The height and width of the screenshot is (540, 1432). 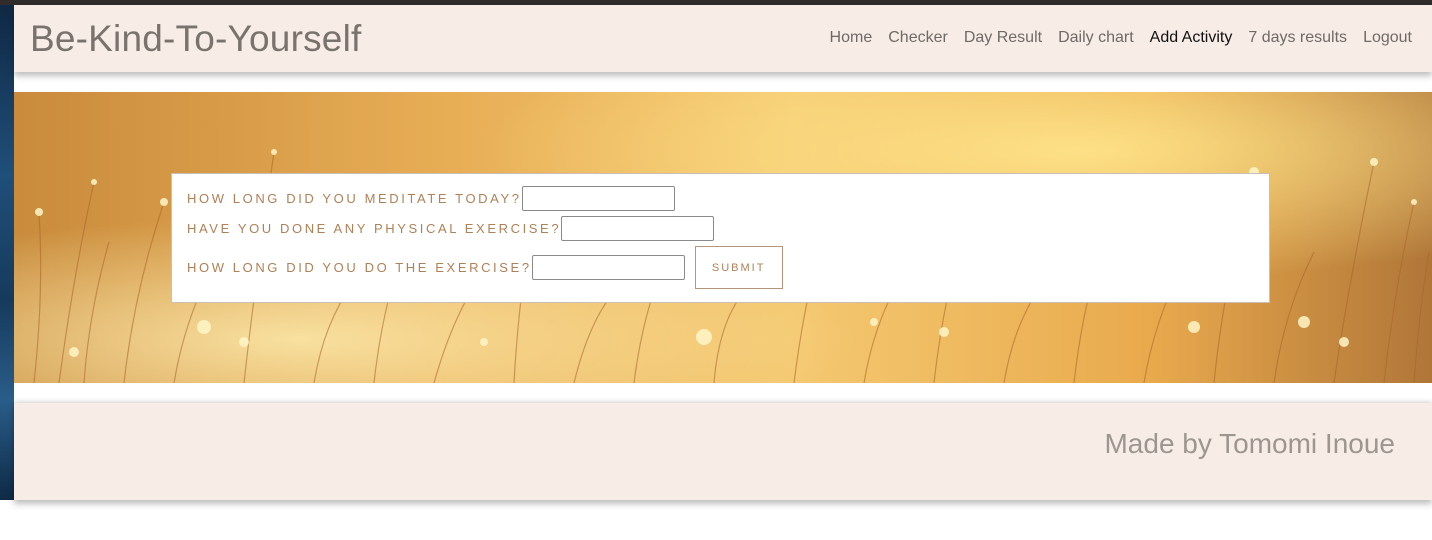 What do you see at coordinates (196, 39) in the screenshot?
I see `site-brand: Be-Kind-To-Yourself` at bounding box center [196, 39].